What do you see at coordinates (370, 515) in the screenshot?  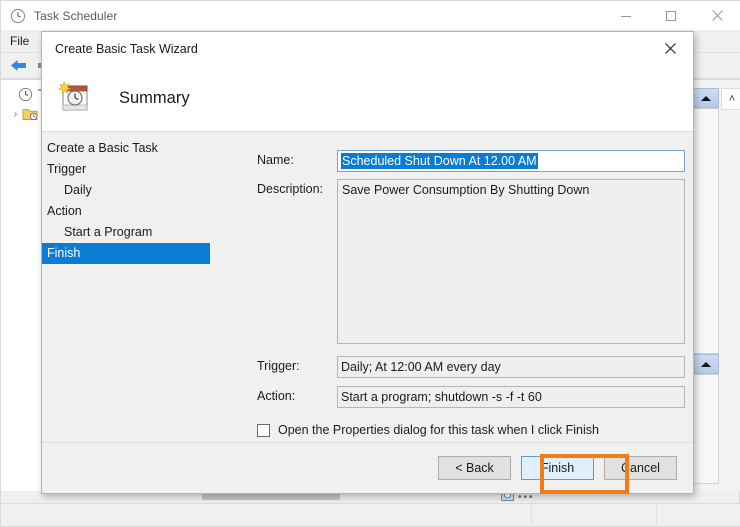 I see `status-bar` at bounding box center [370, 515].